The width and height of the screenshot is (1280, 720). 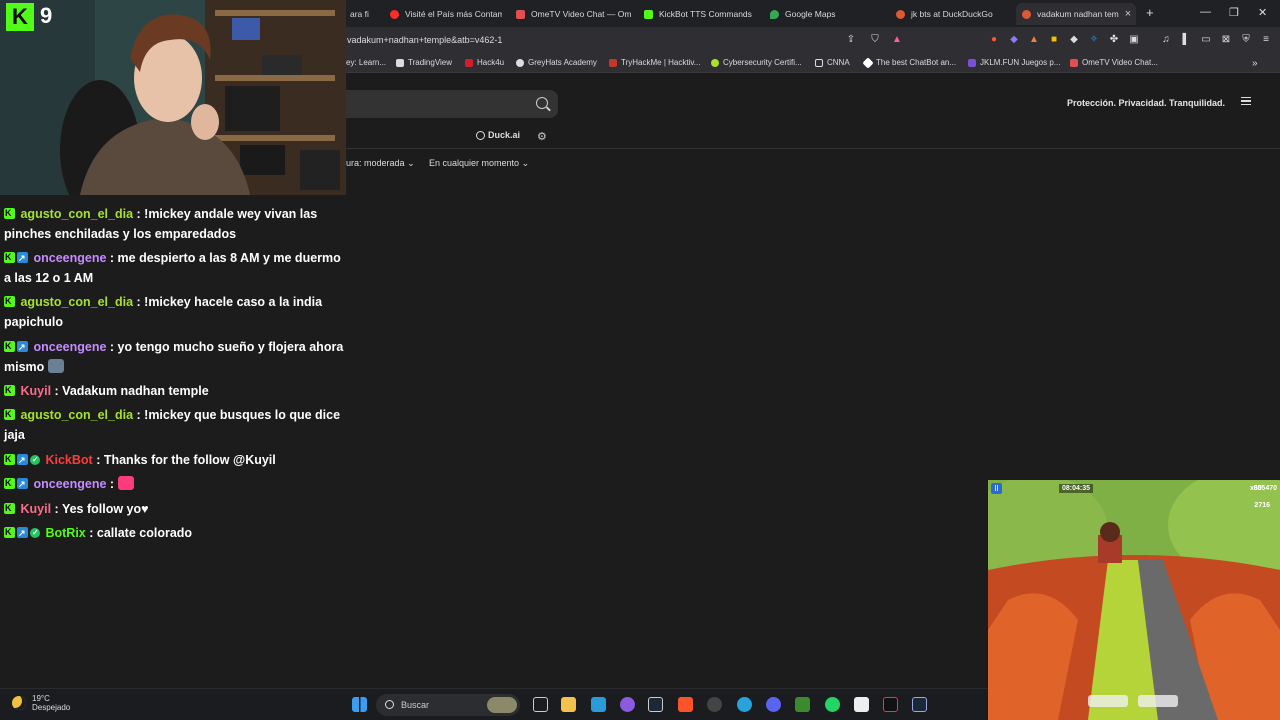 I want to click on bookmark: GreyHats Academy, so click(x=556, y=62).